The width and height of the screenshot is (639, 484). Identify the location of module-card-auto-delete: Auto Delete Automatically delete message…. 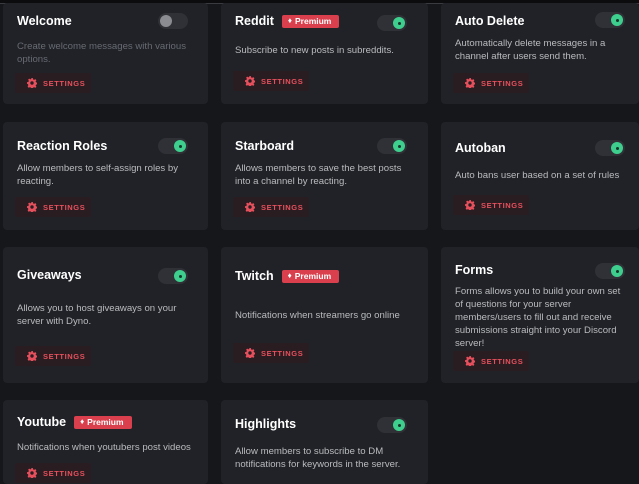
(540, 53).